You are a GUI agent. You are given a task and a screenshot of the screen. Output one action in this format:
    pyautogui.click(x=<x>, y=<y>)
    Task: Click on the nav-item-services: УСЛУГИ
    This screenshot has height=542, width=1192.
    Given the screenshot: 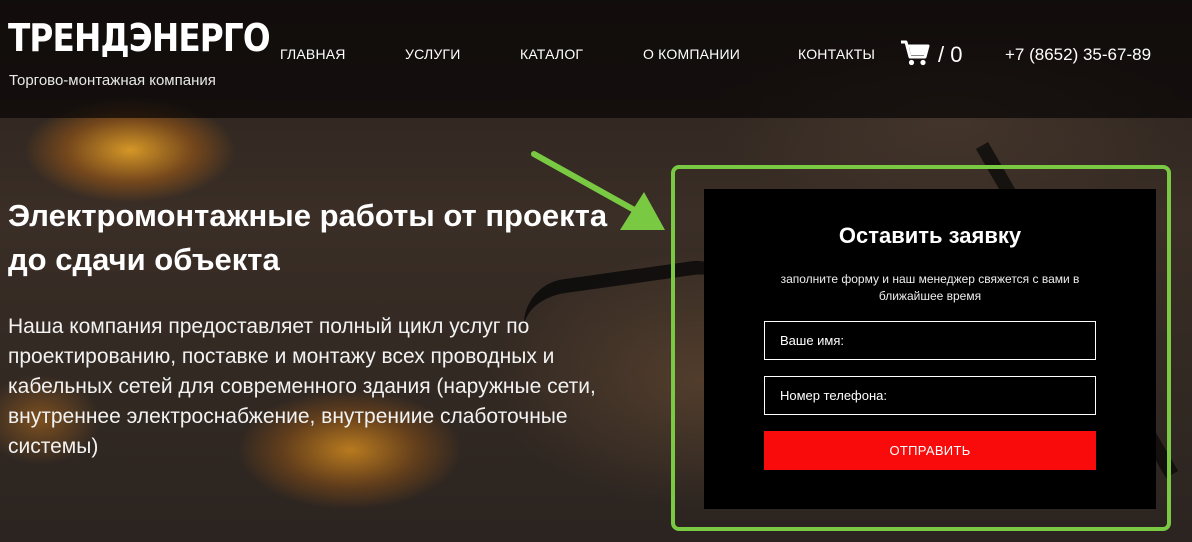 What is the action you would take?
    pyautogui.click(x=432, y=54)
    